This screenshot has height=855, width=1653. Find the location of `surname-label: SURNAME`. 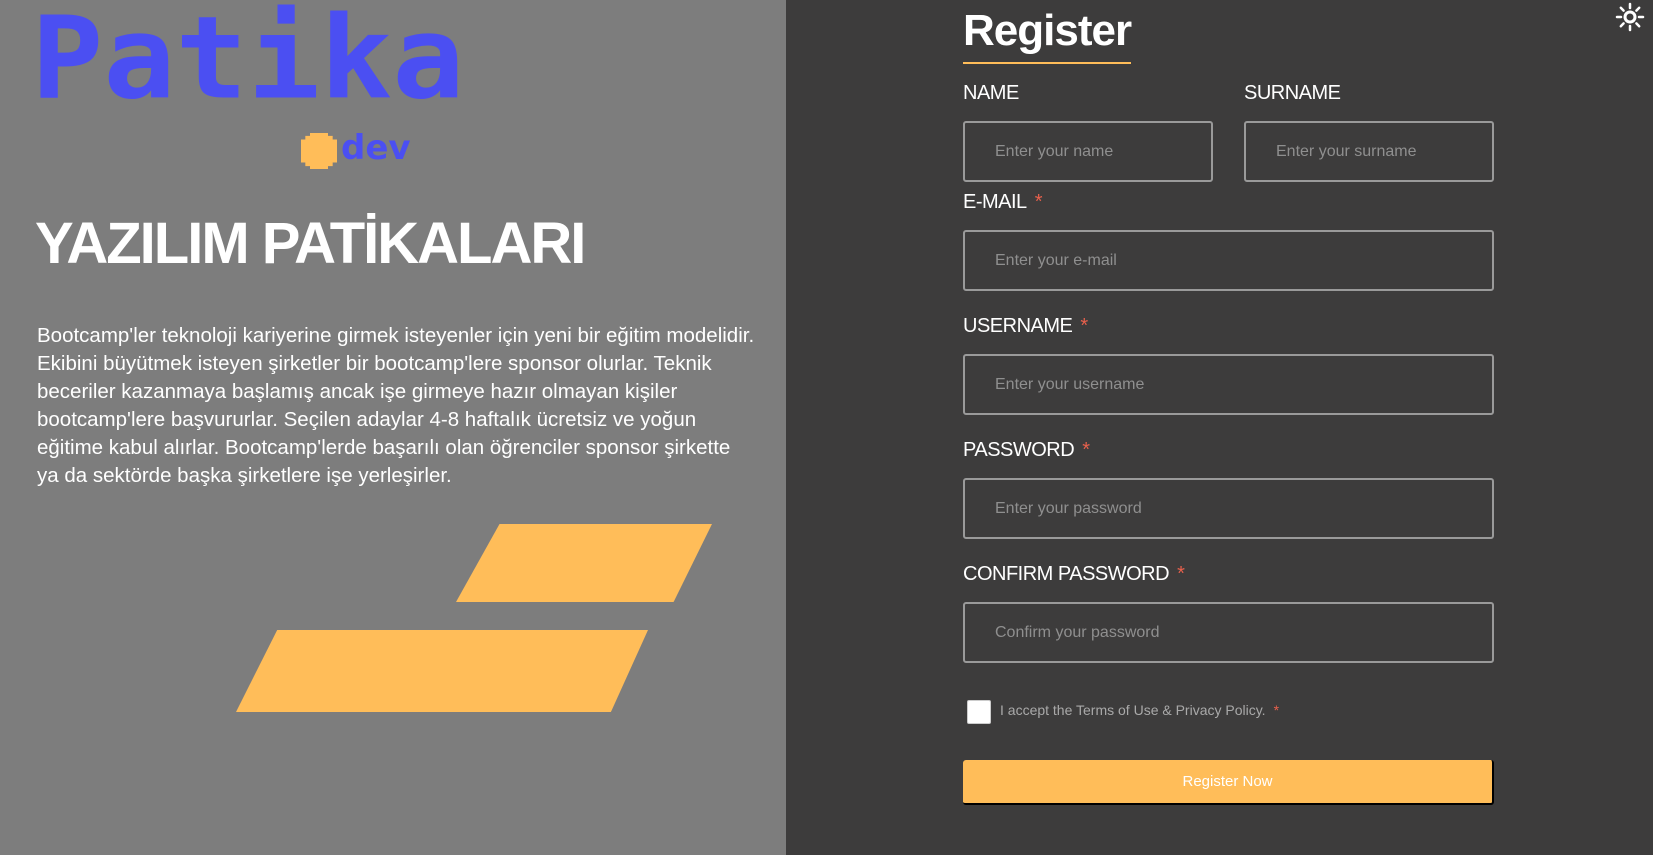

surname-label: SURNAME is located at coordinates (1292, 93).